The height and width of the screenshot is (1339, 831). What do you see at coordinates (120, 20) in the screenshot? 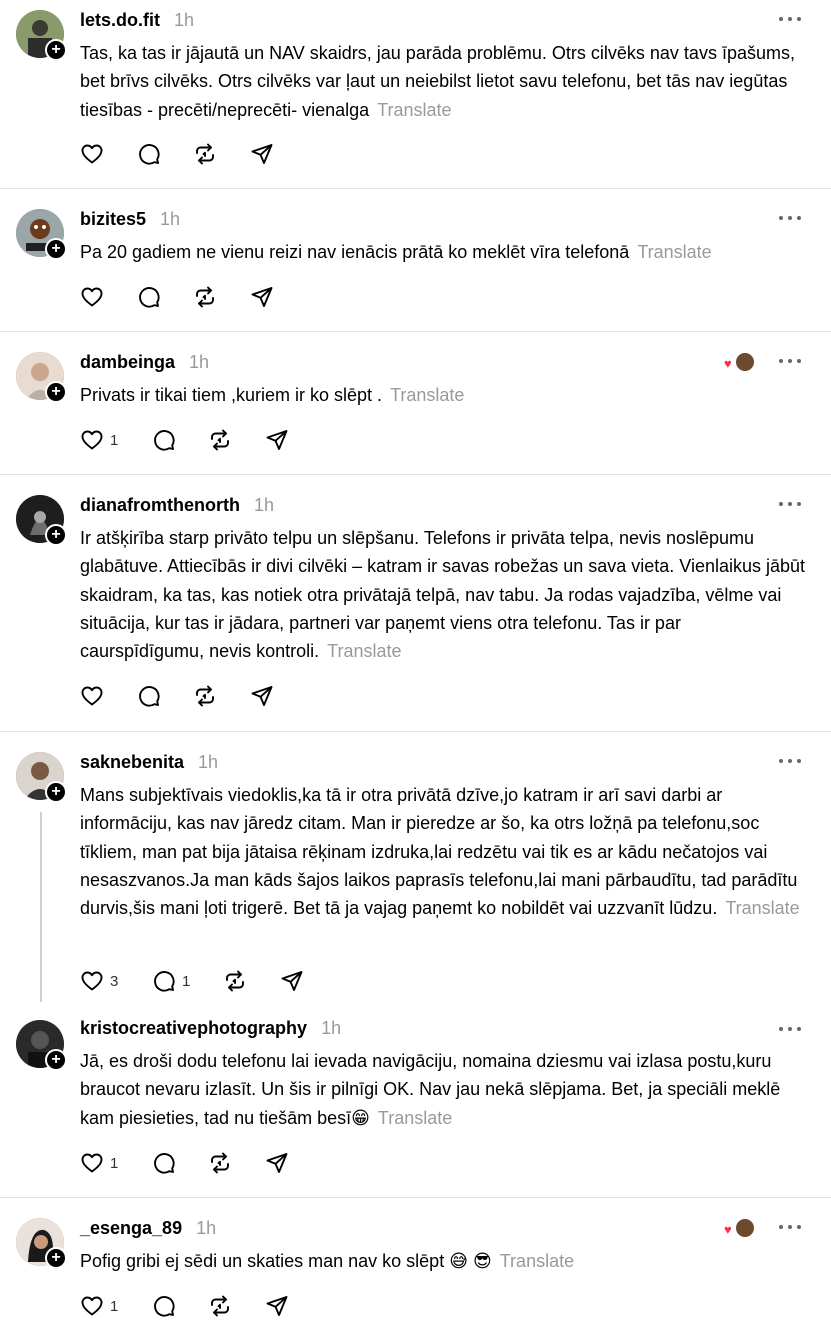
I see `username: lets.do.fit` at bounding box center [120, 20].